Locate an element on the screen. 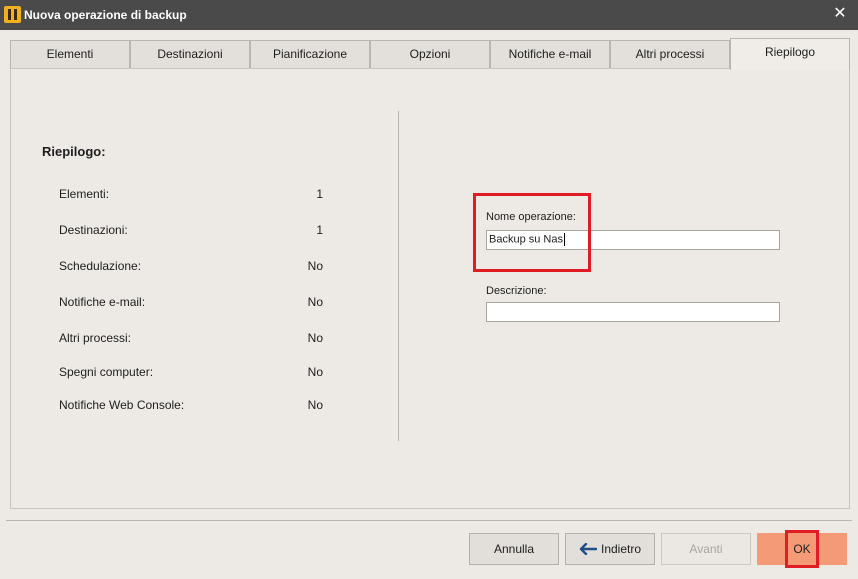 This screenshot has height=579, width=858. arrow-left-icon is located at coordinates (588, 549).